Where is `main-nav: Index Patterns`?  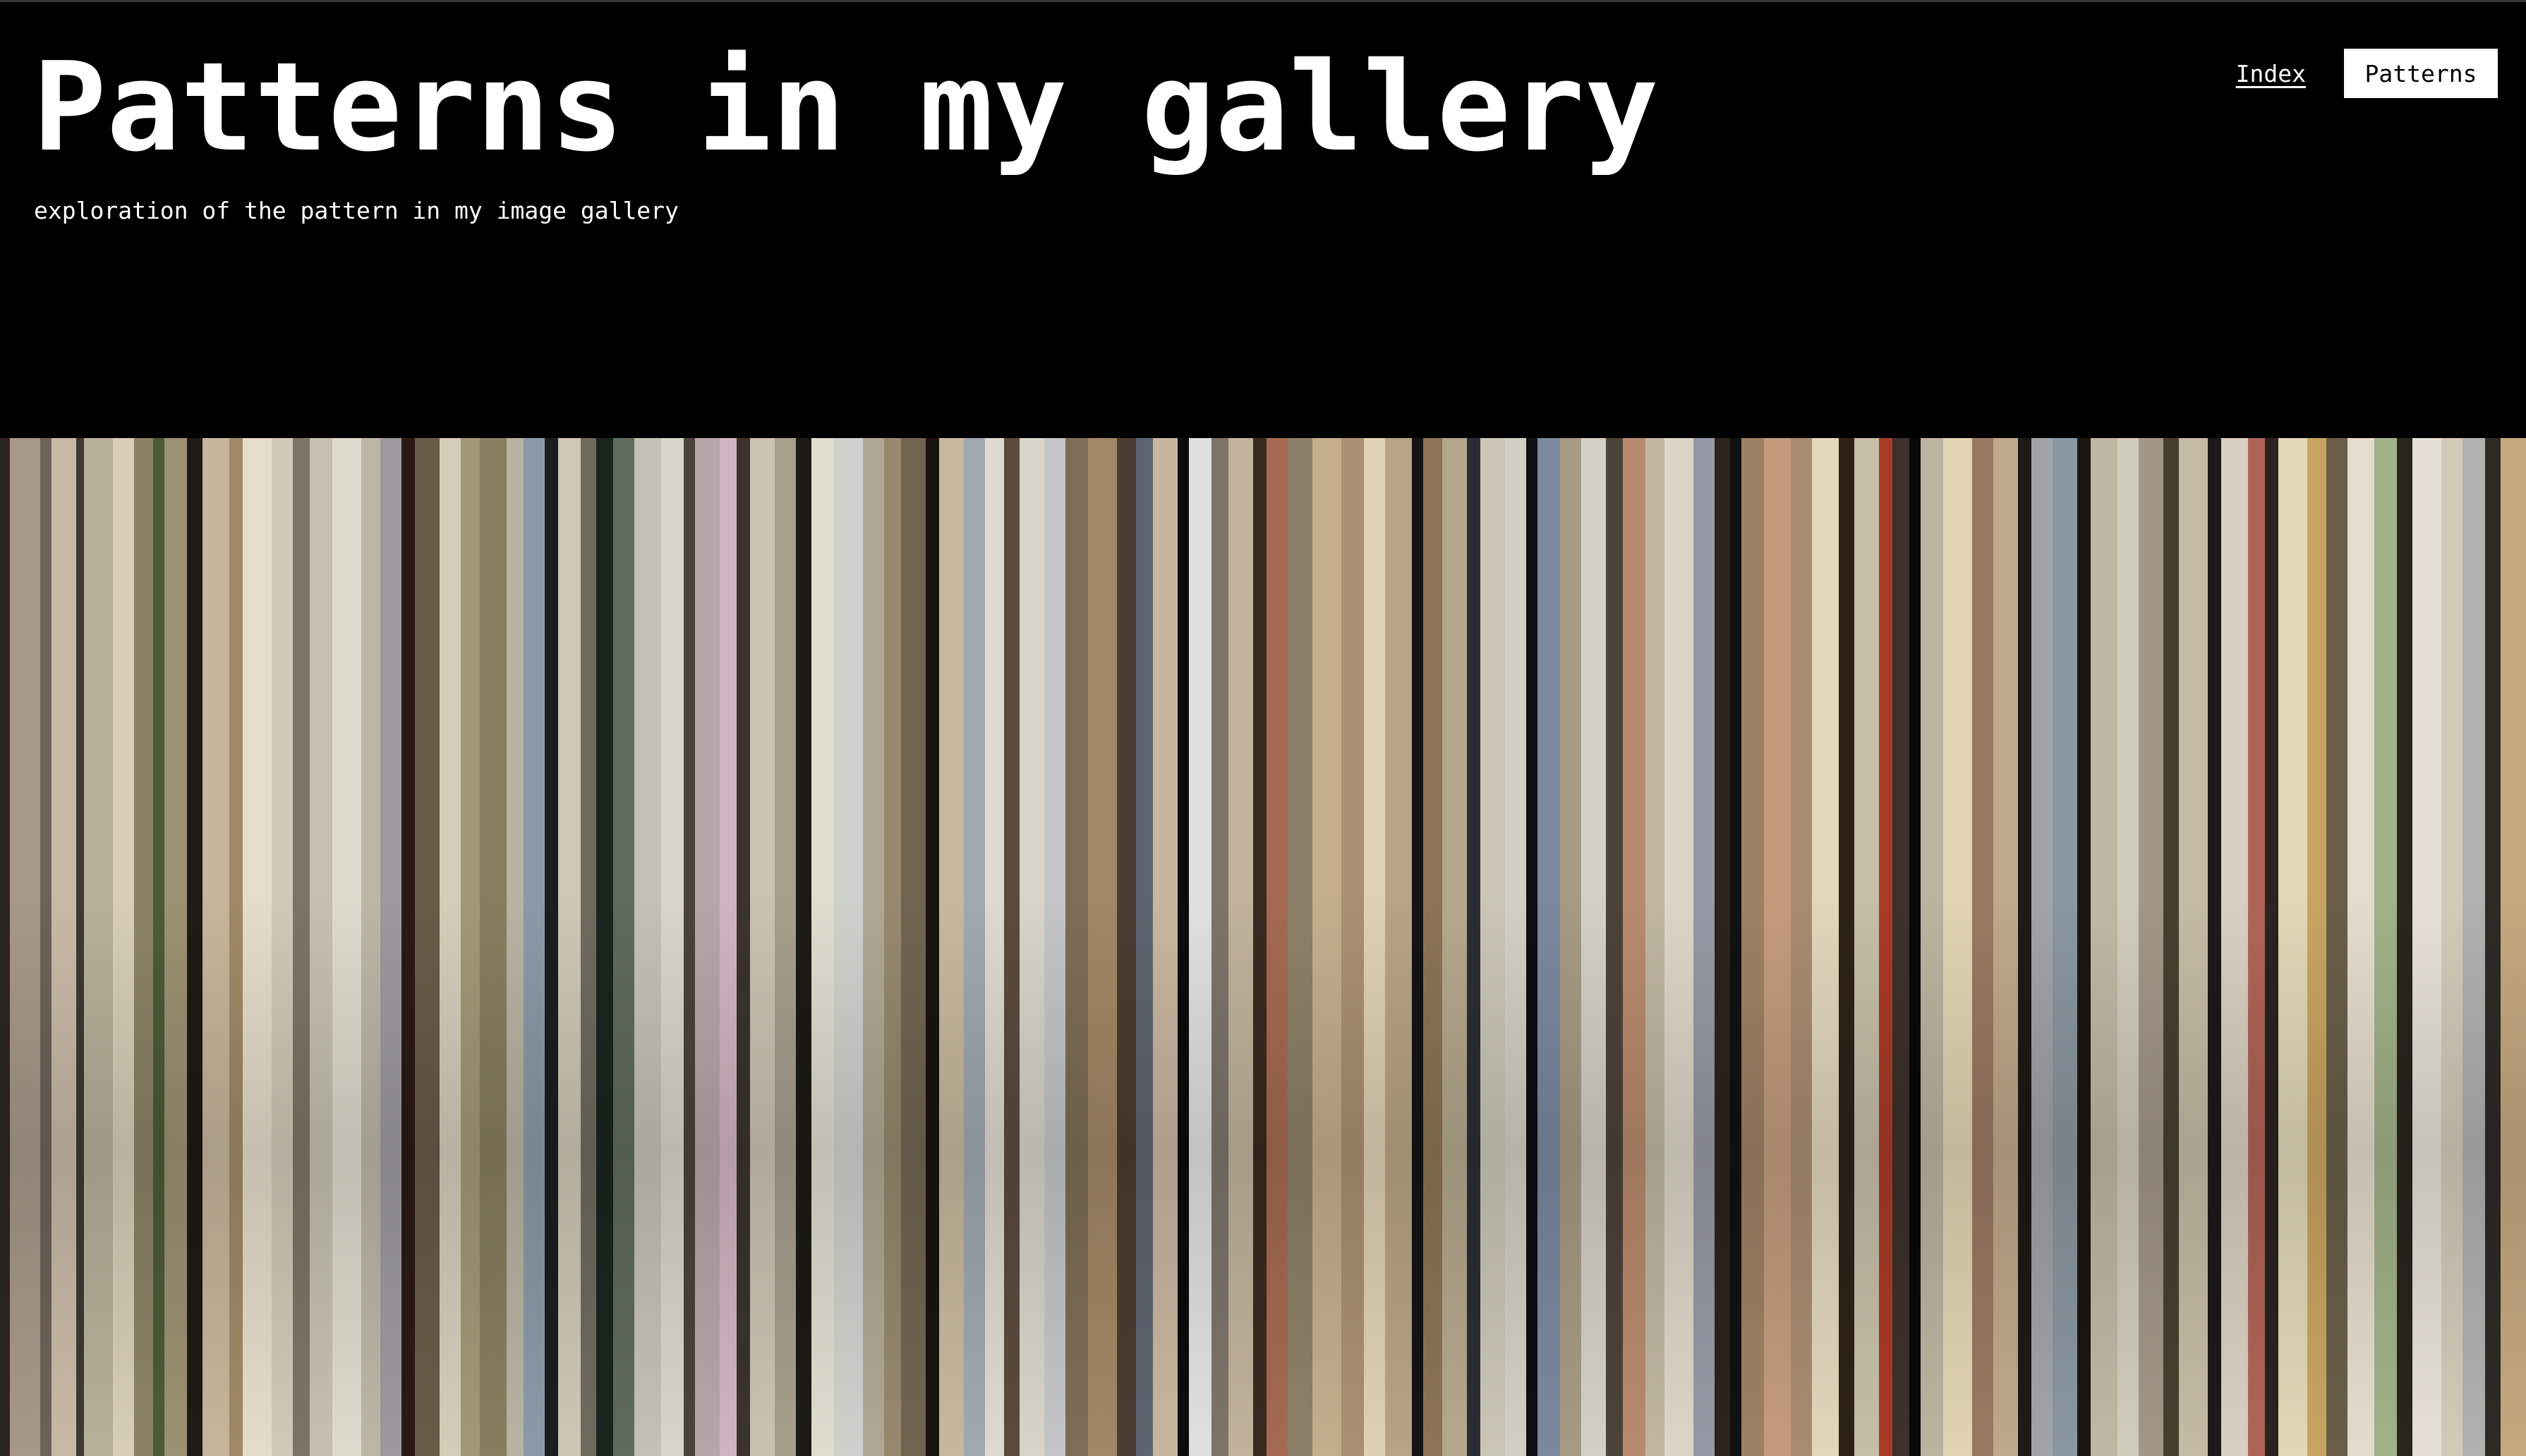 main-nav: Index Patterns is located at coordinates (2367, 73).